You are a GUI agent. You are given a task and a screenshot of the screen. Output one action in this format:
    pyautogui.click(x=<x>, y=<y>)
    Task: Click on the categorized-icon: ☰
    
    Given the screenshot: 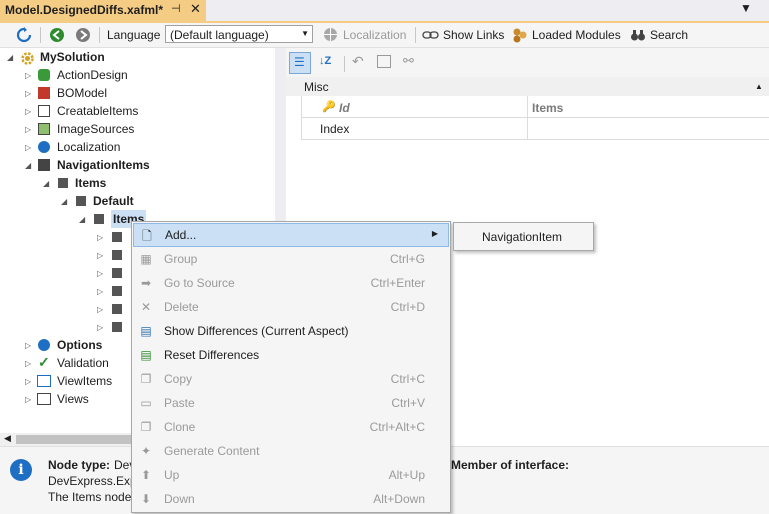 What is the action you would take?
    pyautogui.click(x=299, y=62)
    